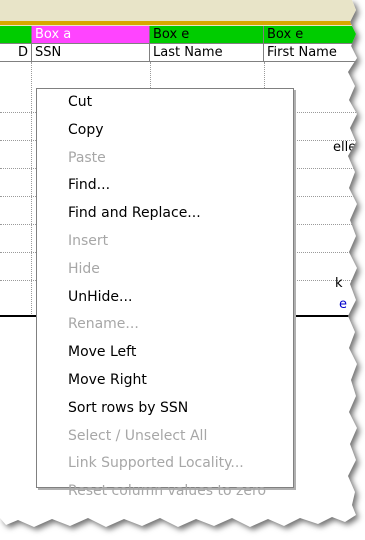 The width and height of the screenshot is (365, 540). I want to click on column-header-label: Last Name, so click(188, 52).